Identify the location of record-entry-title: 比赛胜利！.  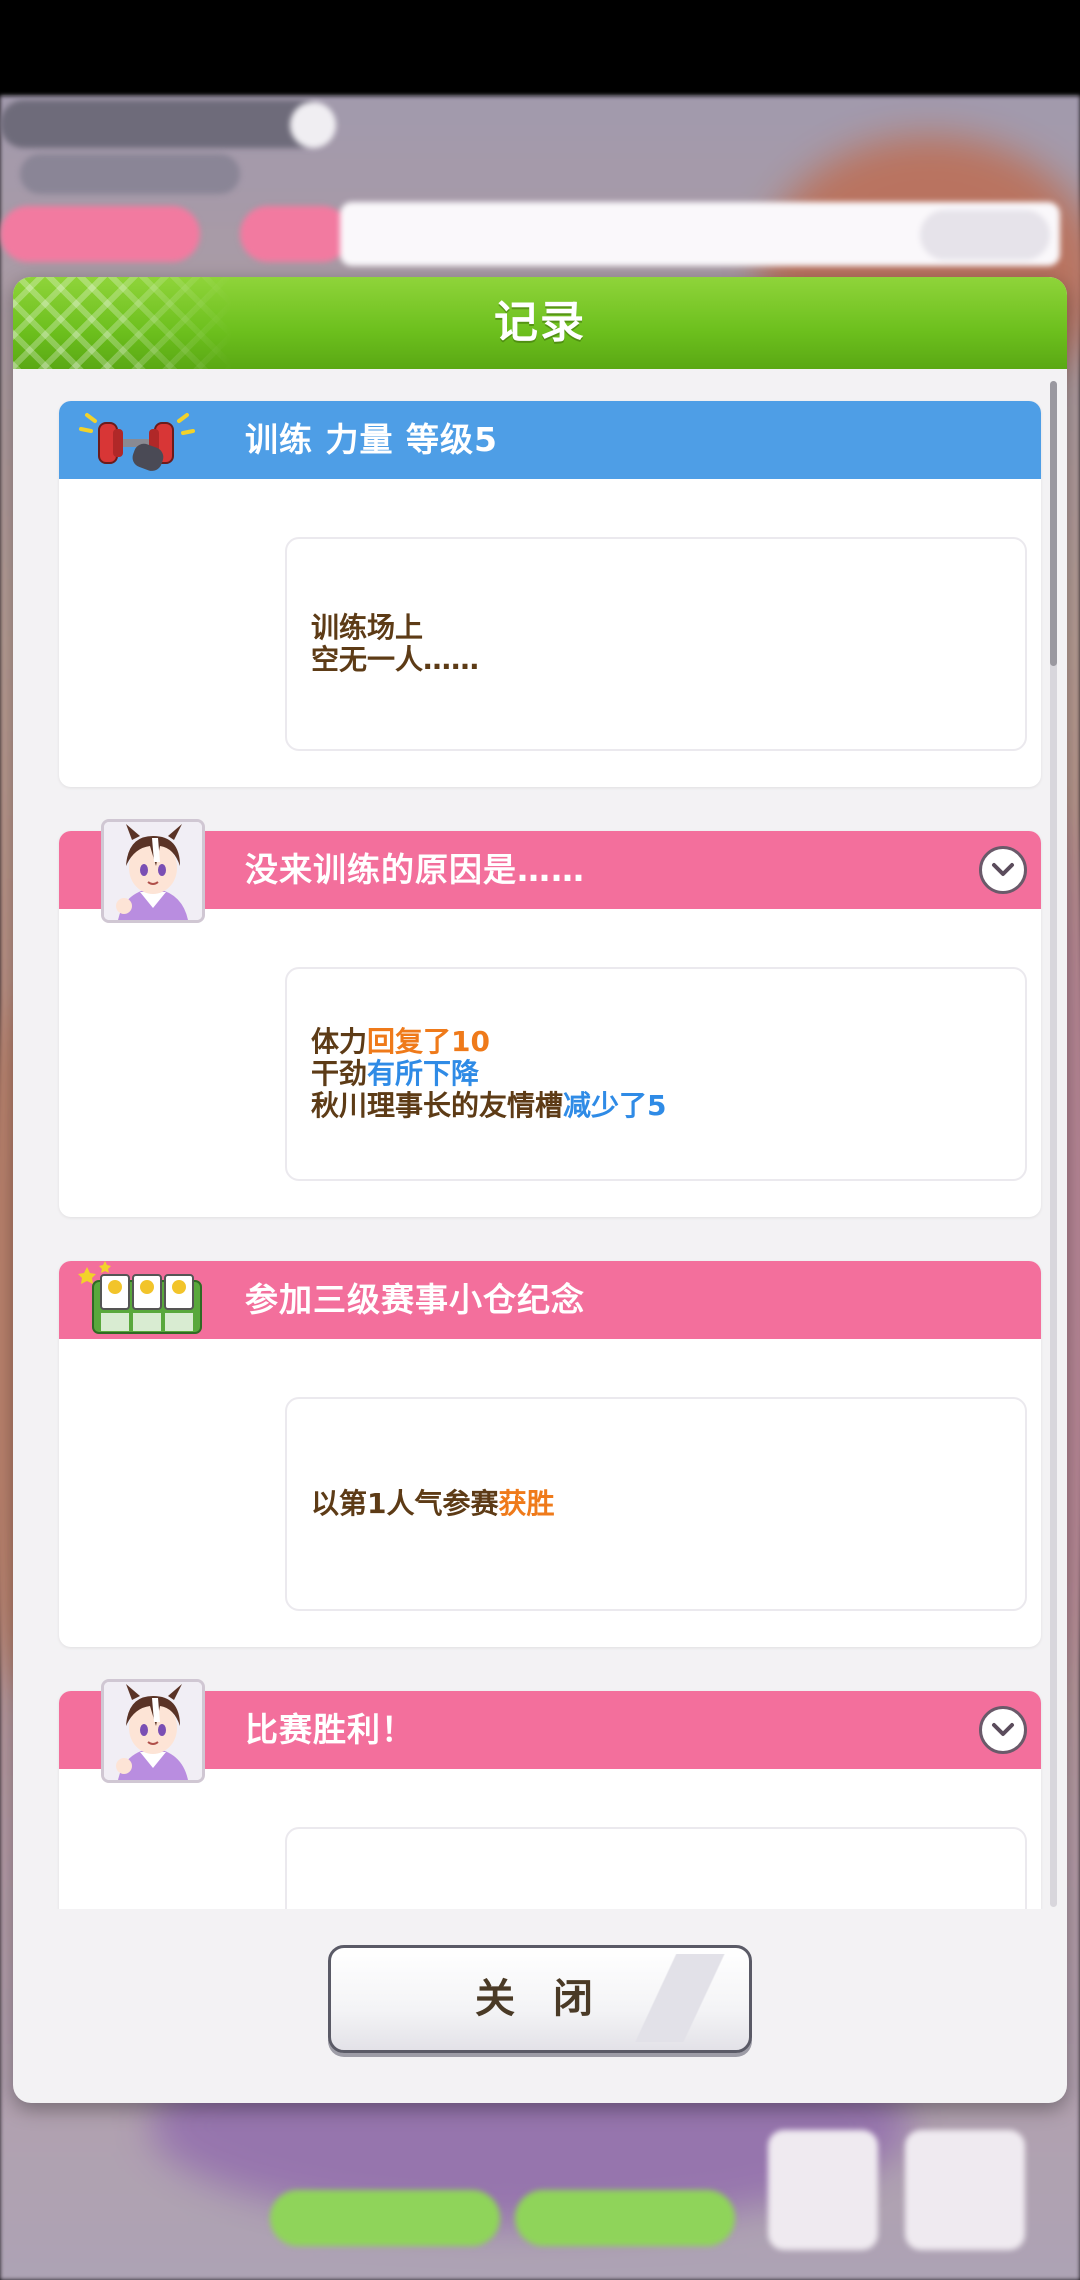
(330, 1729).